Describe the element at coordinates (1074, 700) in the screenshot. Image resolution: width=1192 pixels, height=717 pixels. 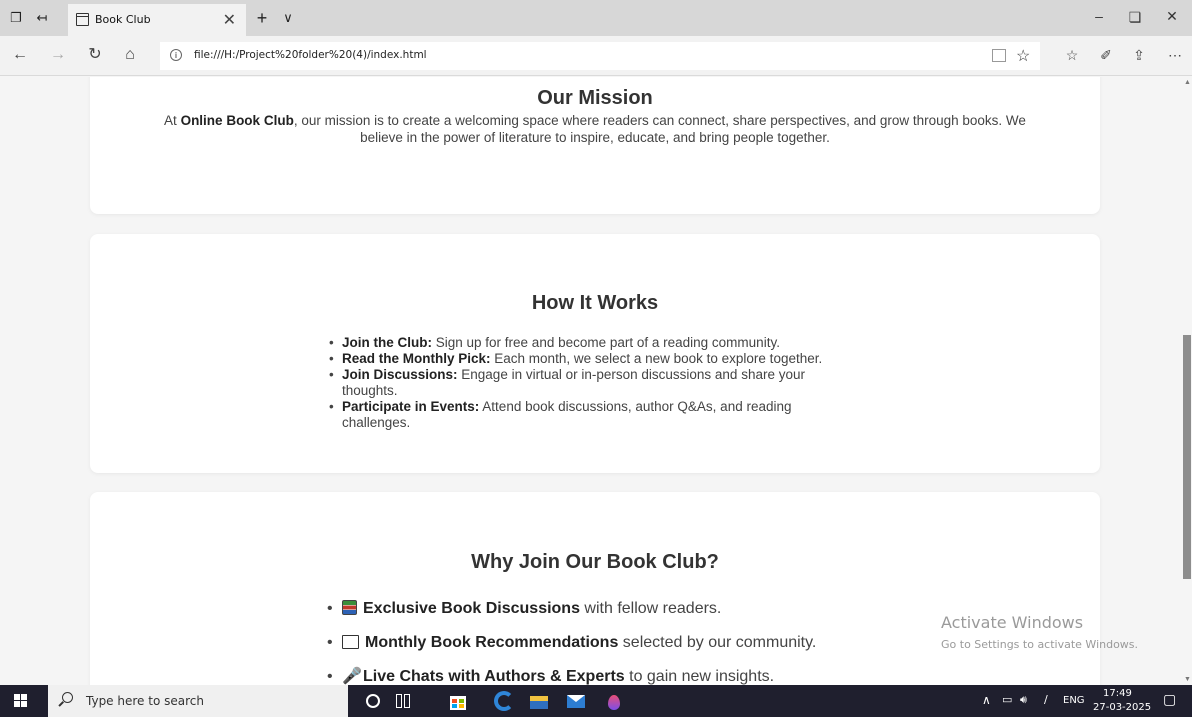
I see `language-indicator: ENG` at that location.